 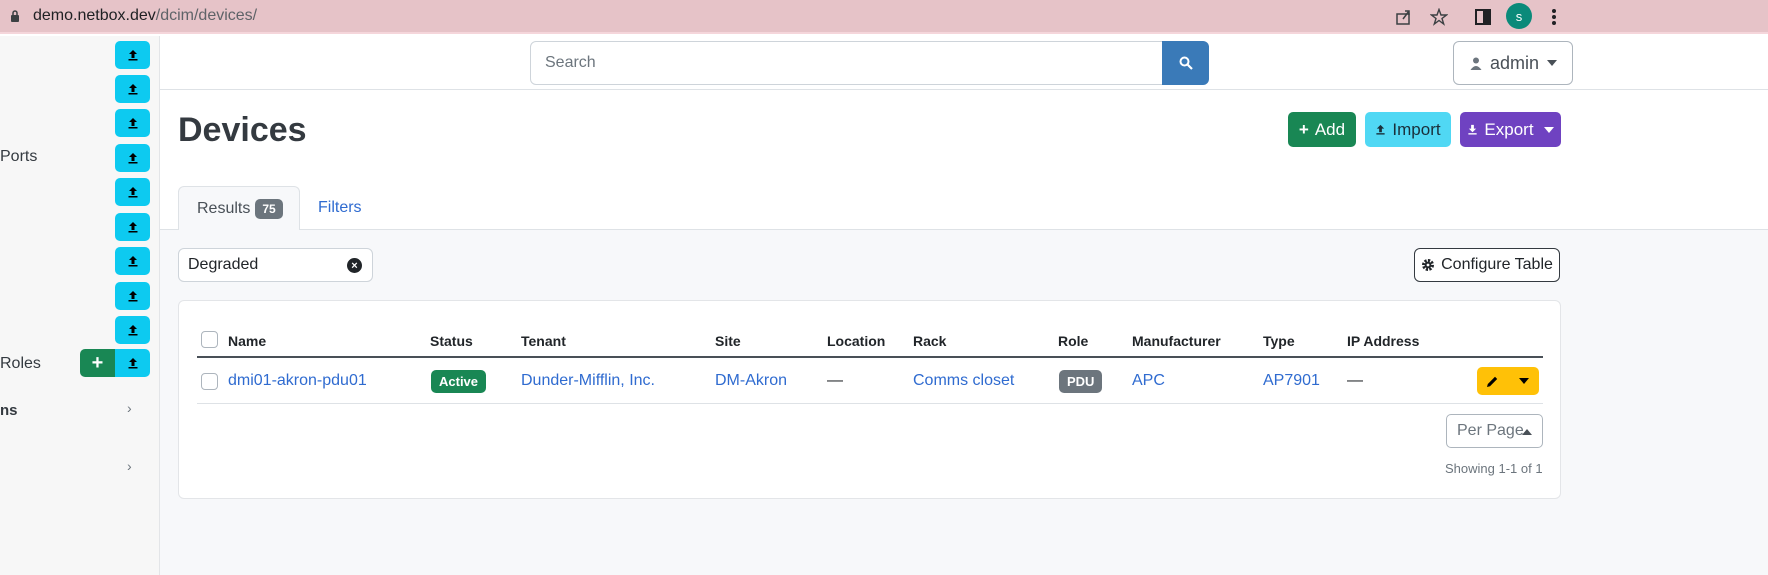 I want to click on export-button-label: Export, so click(x=1509, y=129).